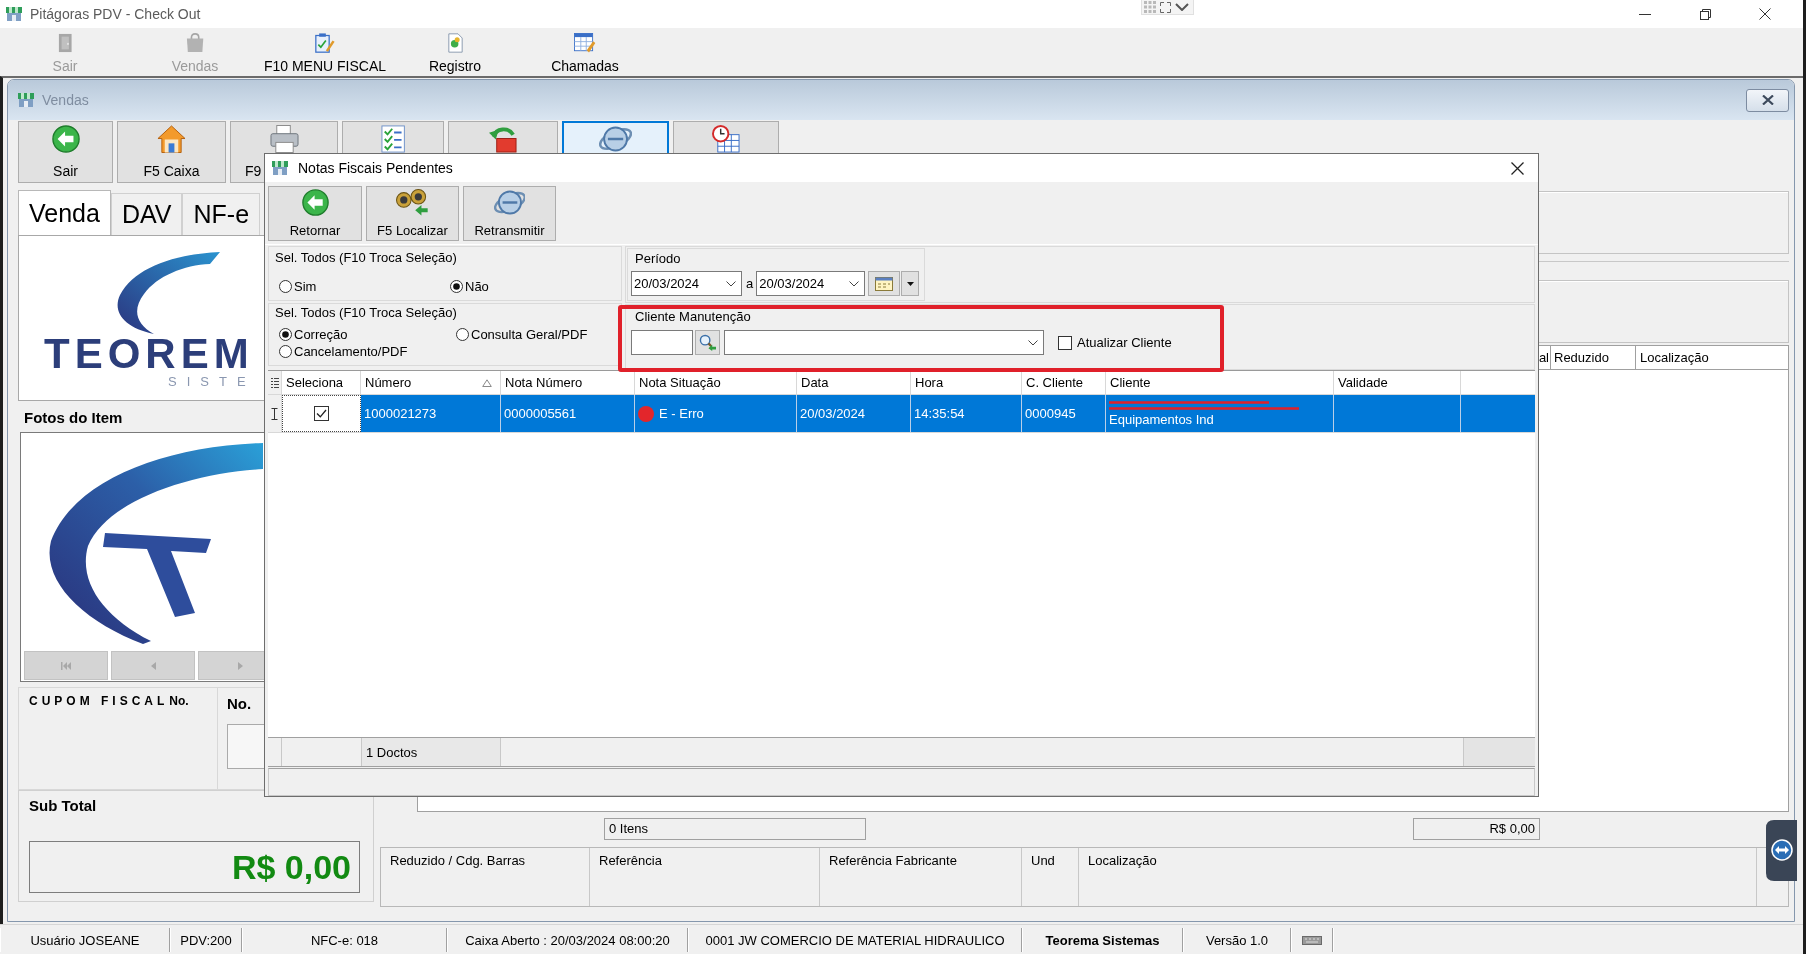 Image resolution: width=1806 pixels, height=954 pixels. What do you see at coordinates (477, 286) in the screenshot?
I see `radio-label: Não` at bounding box center [477, 286].